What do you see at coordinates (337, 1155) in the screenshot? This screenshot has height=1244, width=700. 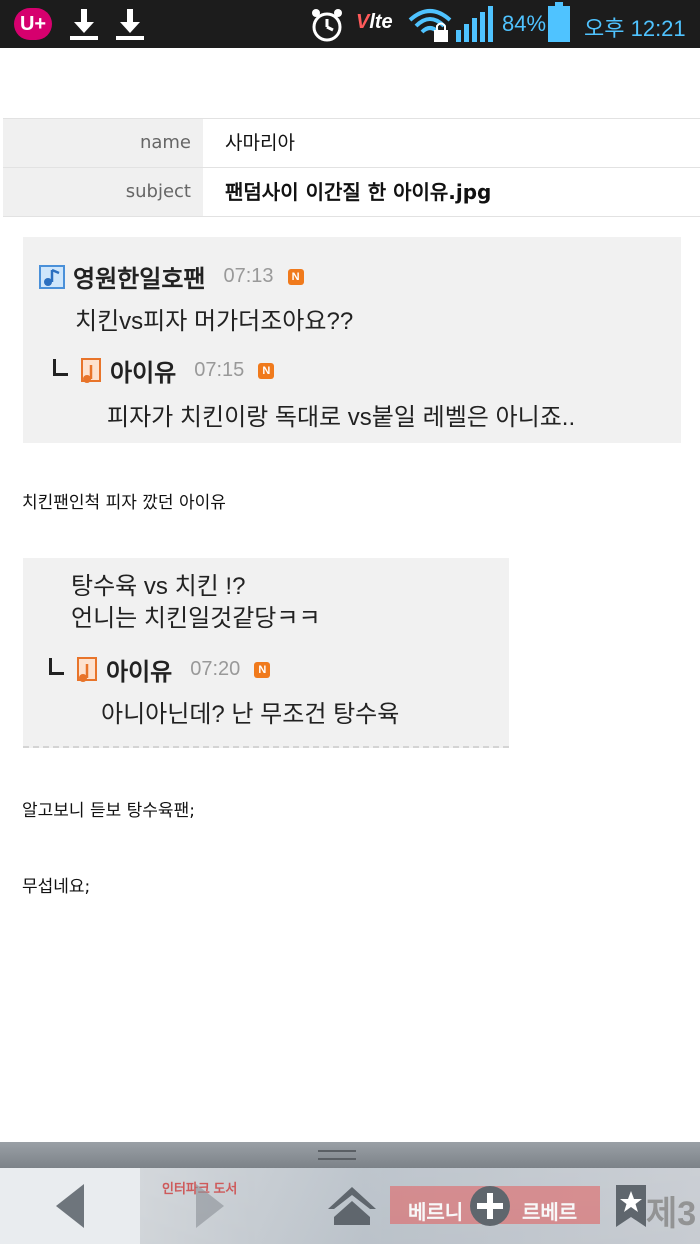 I see `grip-icon` at bounding box center [337, 1155].